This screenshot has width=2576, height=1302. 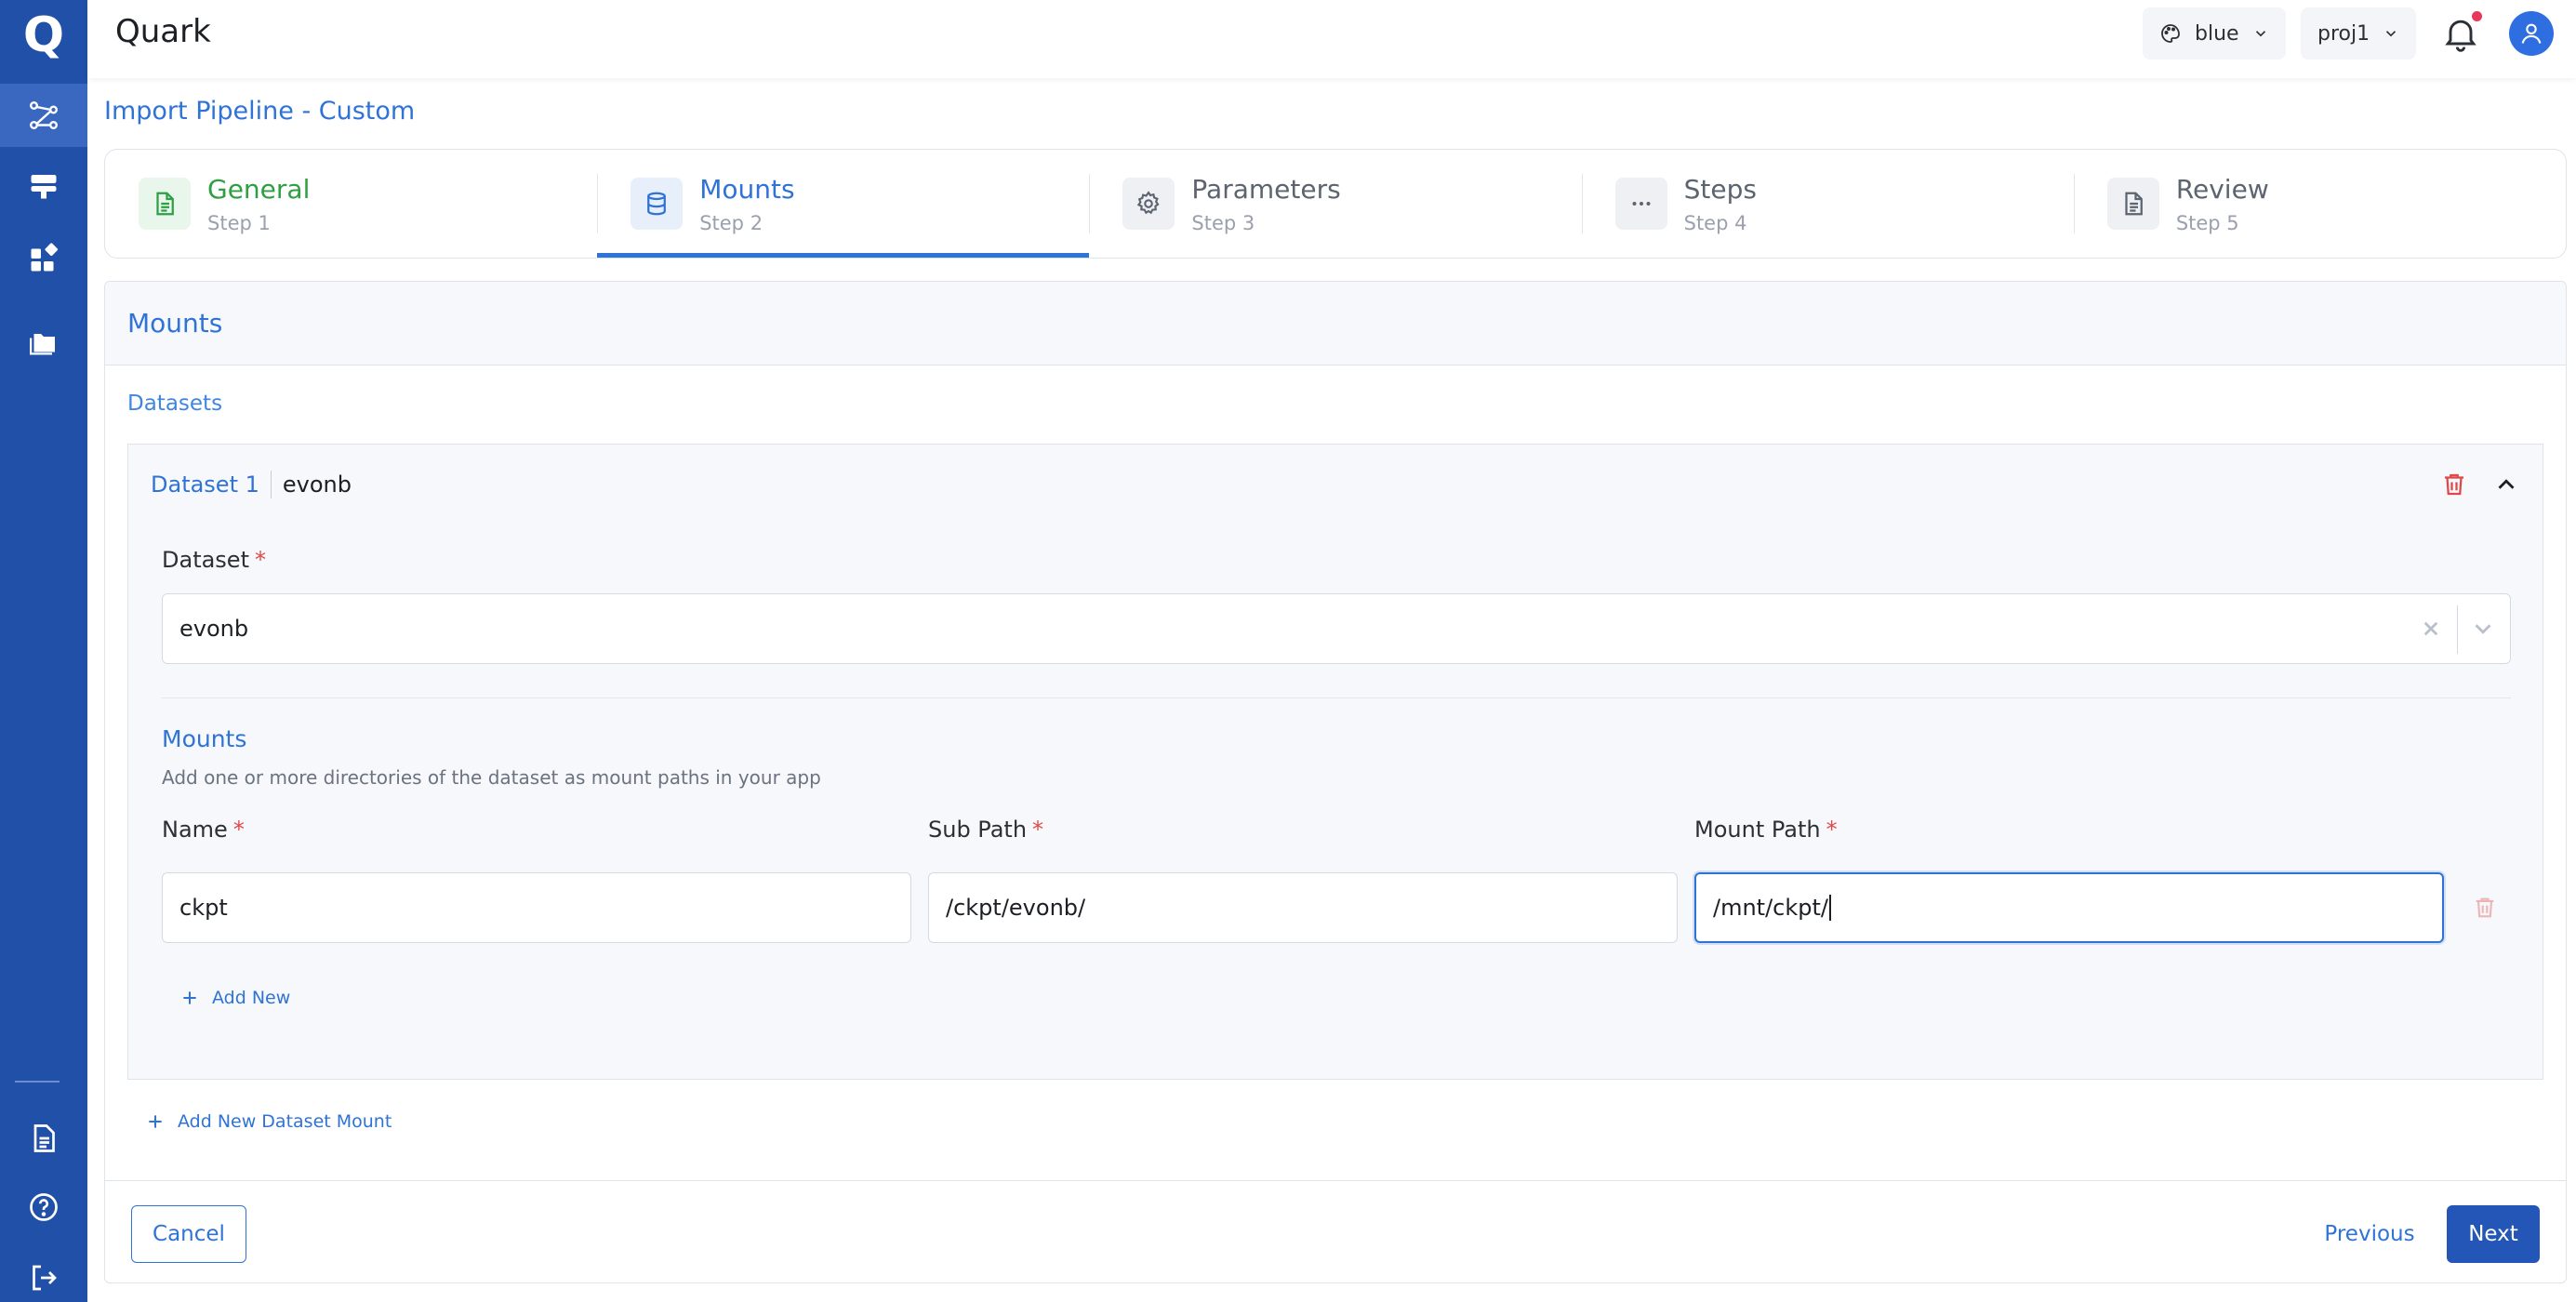 I want to click on nav-docs, so click(x=43, y=1138).